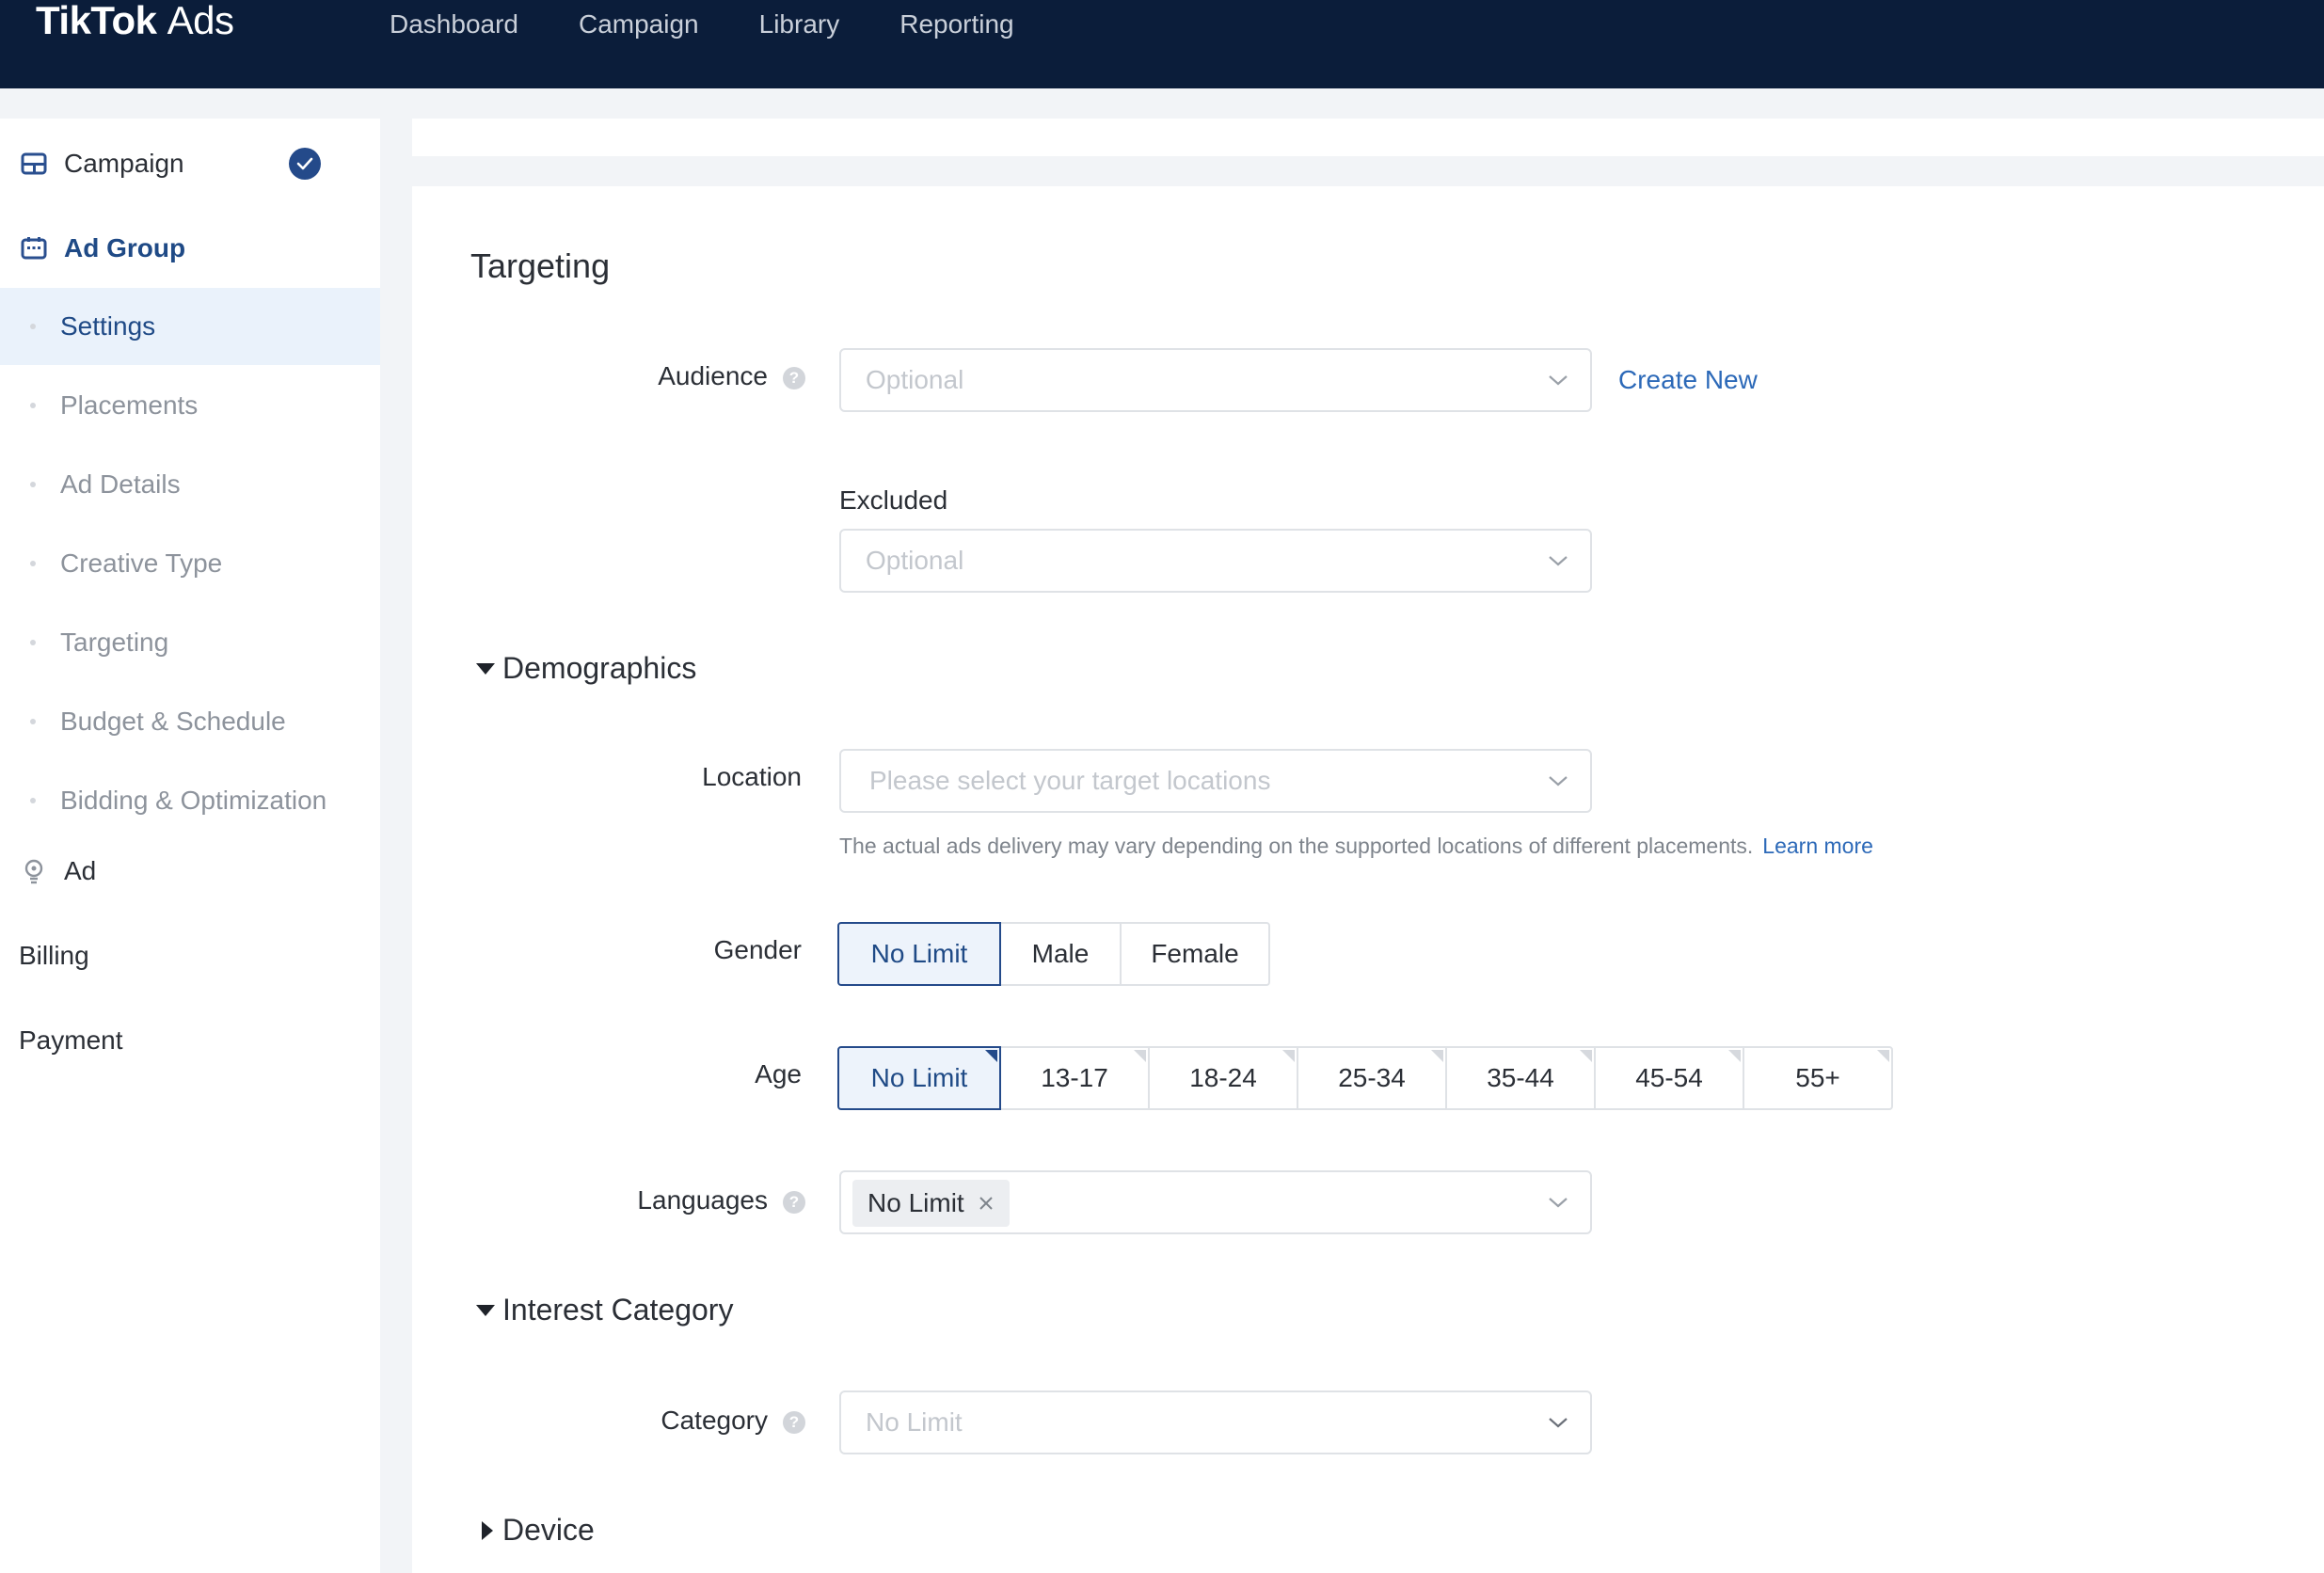 Image resolution: width=2324 pixels, height=1573 pixels. I want to click on age-option-45-54: 45-54, so click(1669, 1078).